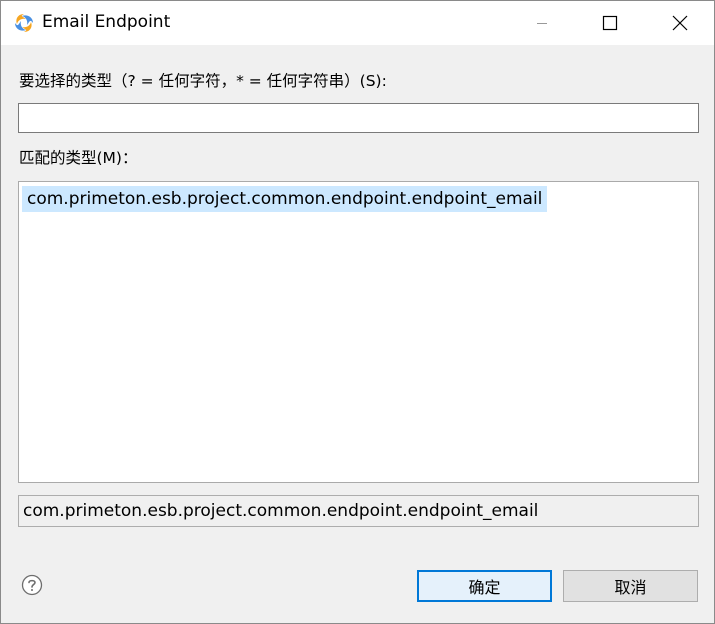 This screenshot has height=624, width=715. I want to click on ok-button: 确定, so click(484, 586).